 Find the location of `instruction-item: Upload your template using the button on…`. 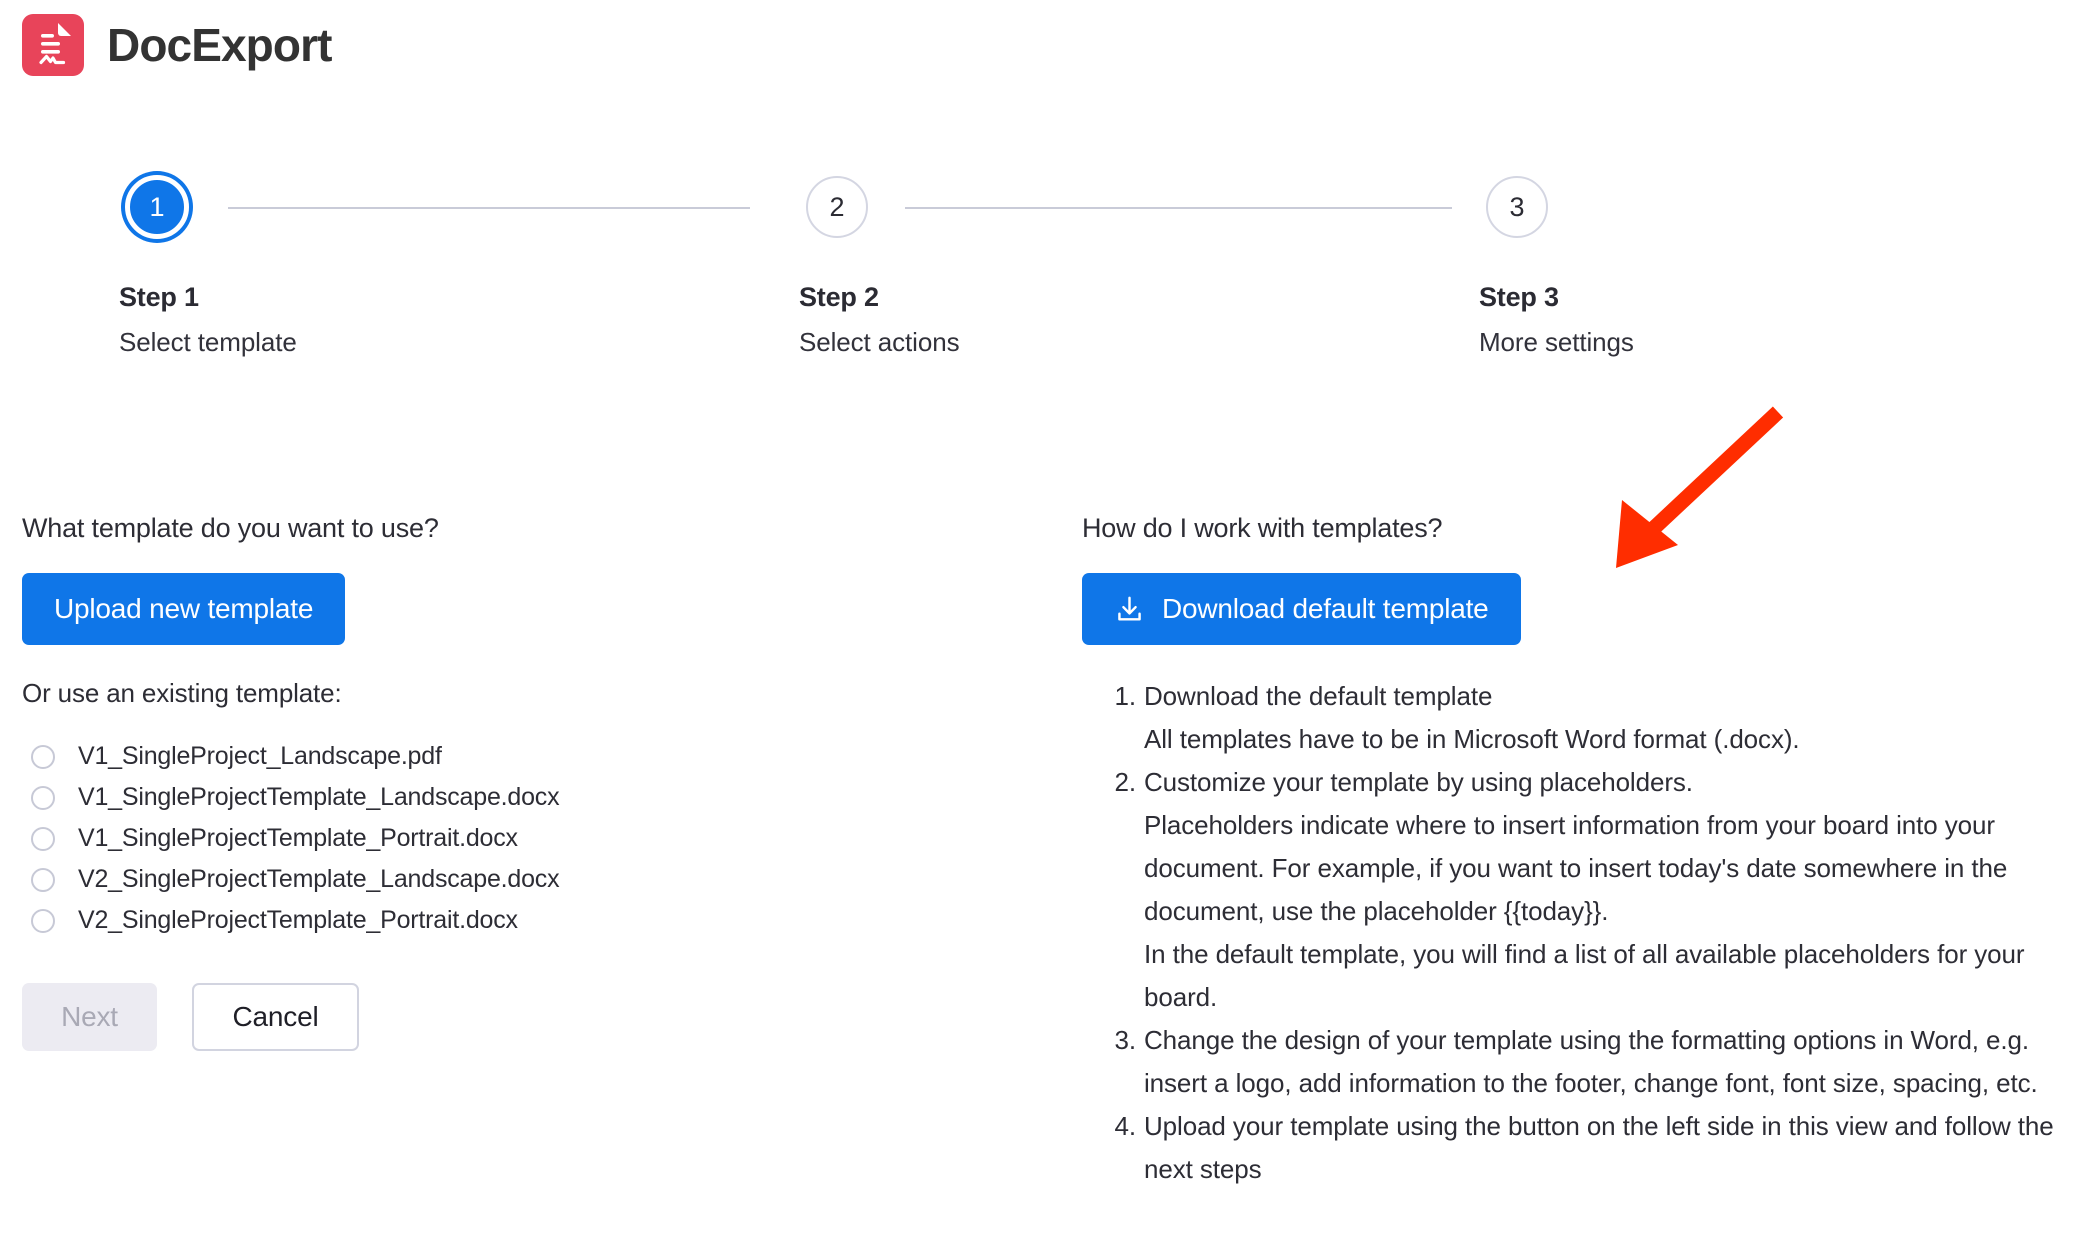

instruction-item: Upload your template using the button on… is located at coordinates (1588, 1148).